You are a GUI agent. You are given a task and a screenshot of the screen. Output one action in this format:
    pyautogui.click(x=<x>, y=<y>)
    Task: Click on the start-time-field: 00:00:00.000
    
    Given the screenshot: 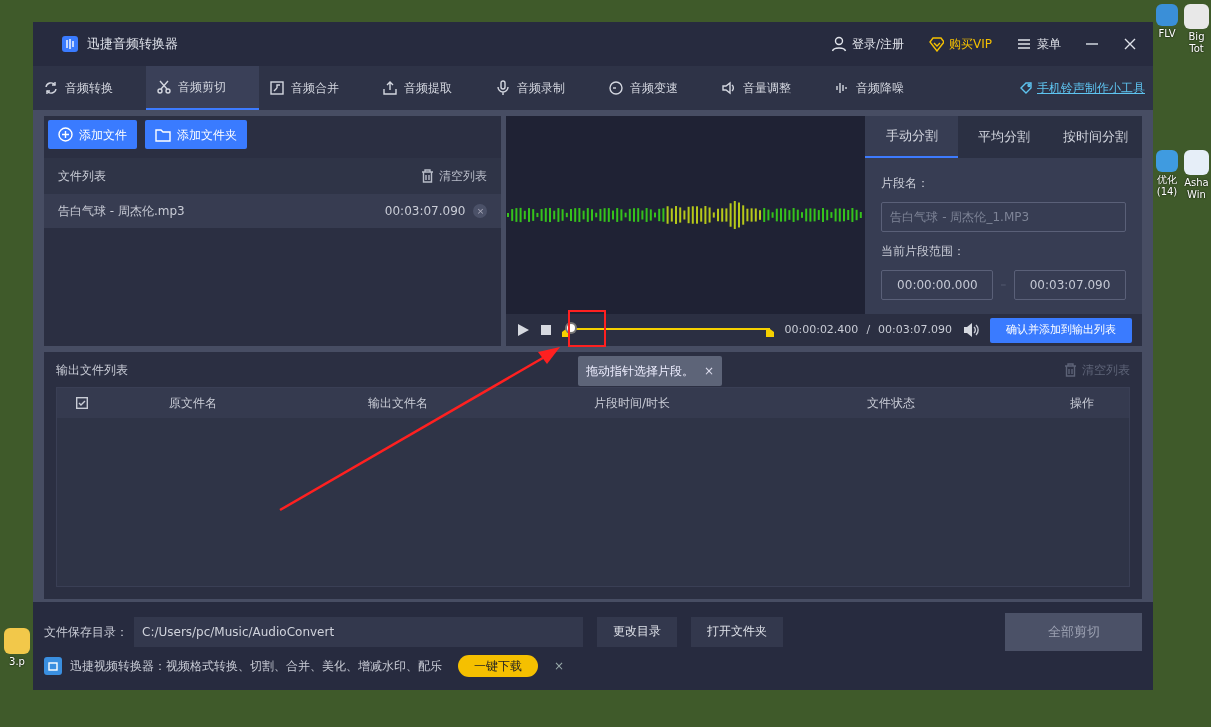 What is the action you would take?
    pyautogui.click(x=937, y=285)
    